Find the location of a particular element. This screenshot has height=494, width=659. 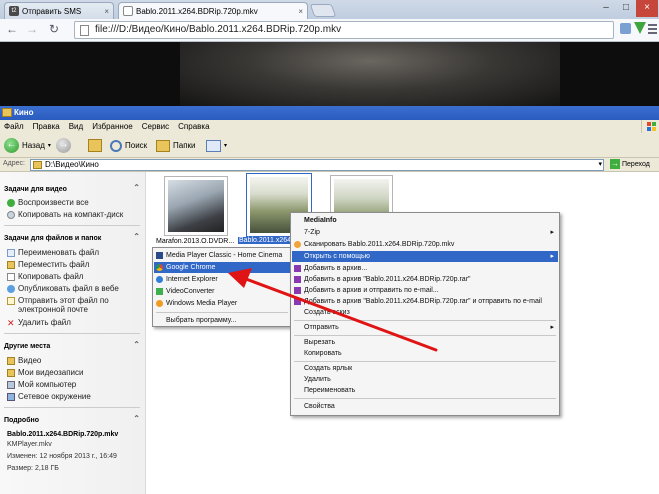

annotation-arrow-line is located at coordinates (337, 313).